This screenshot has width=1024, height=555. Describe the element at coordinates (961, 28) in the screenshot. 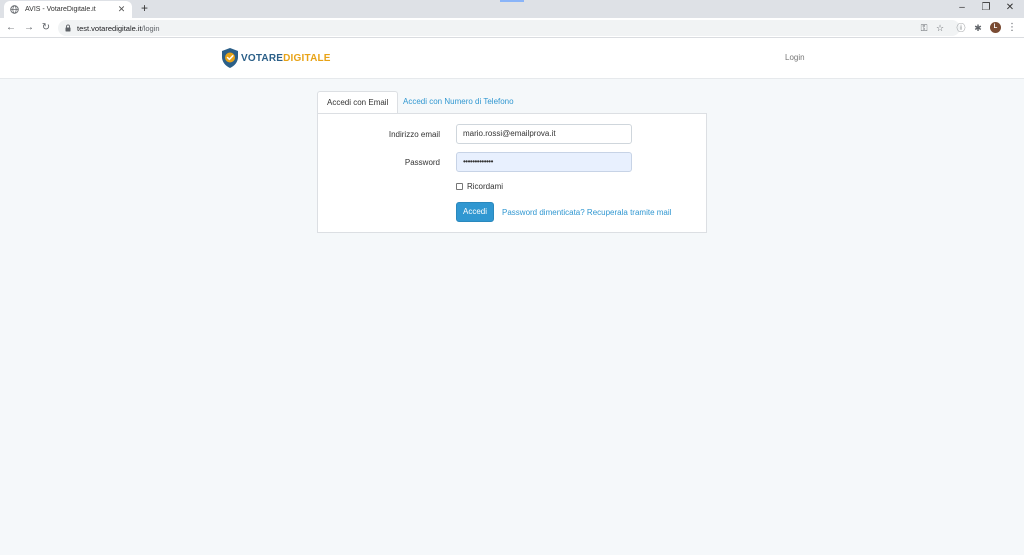

I see `info-icon: ⓘ` at that location.